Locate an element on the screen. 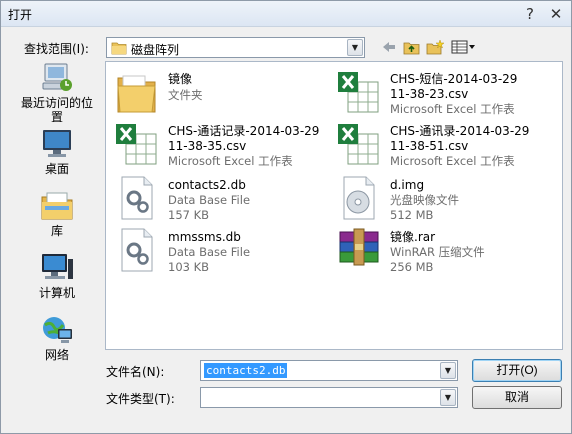  title-bar: 打开 ? ✕ is located at coordinates (286, 14).